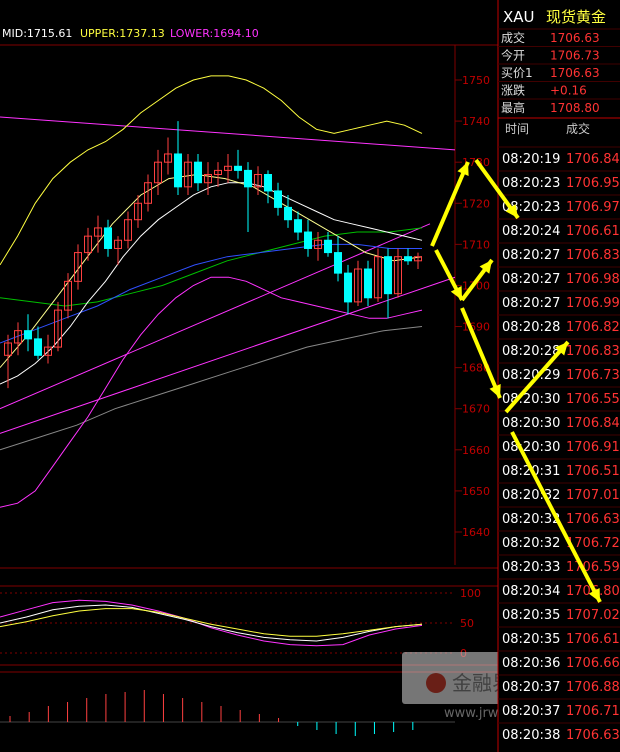 This screenshot has width=620, height=752. I want to click on quote-label: 最高, so click(513, 107).